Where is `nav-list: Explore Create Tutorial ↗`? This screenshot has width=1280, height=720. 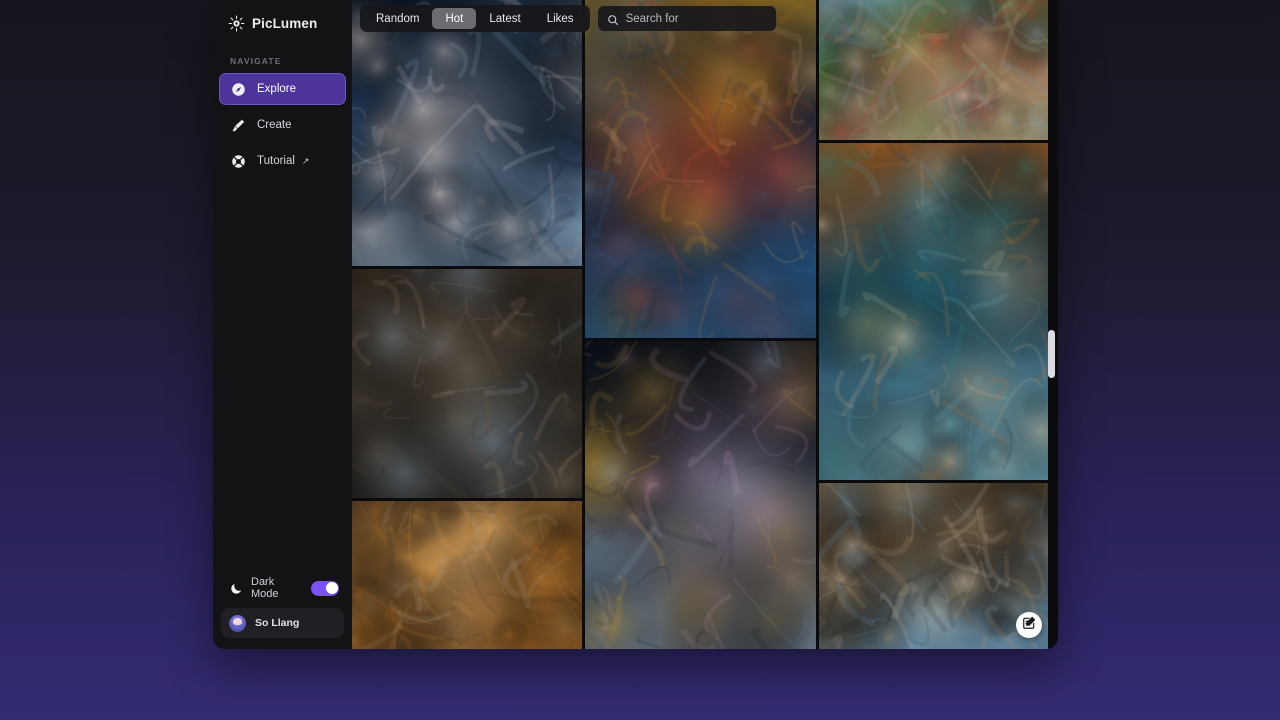
nav-list: Explore Create Tutorial ↗ is located at coordinates (282, 125).